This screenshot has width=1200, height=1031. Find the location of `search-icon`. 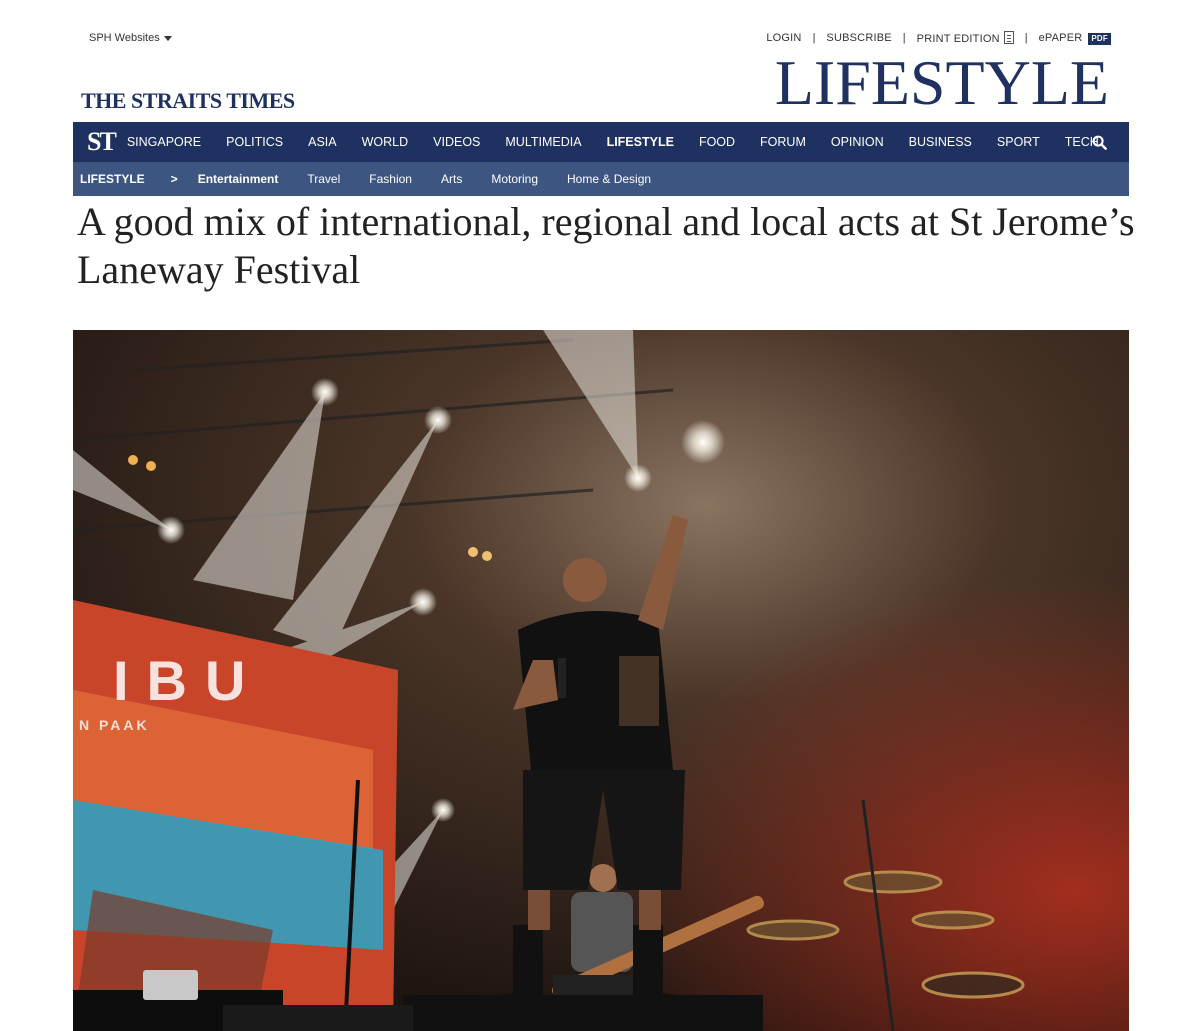

search-icon is located at coordinates (1099, 142).